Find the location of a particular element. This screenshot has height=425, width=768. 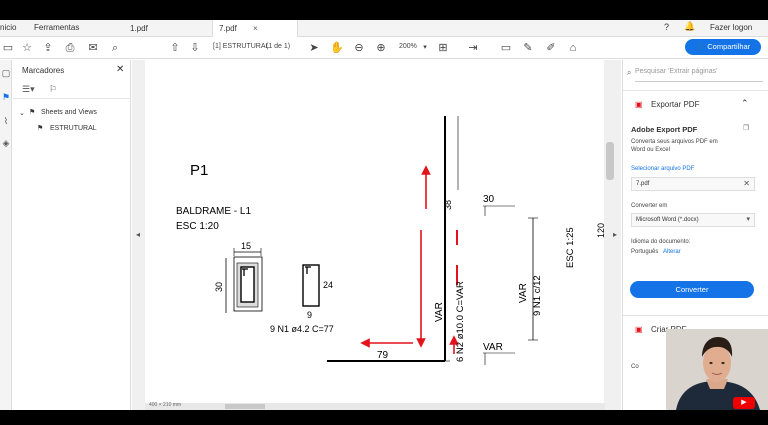

beam-stirrup is located at coordinates (247, 284).